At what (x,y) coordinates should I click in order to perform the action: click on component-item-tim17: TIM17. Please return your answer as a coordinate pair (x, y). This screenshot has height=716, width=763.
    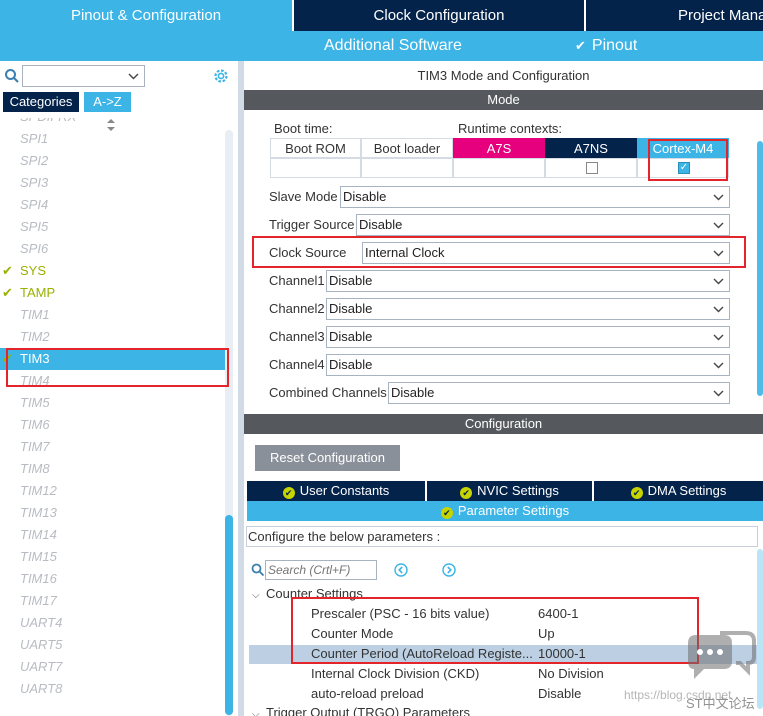
    Looking at the image, I should click on (114, 601).